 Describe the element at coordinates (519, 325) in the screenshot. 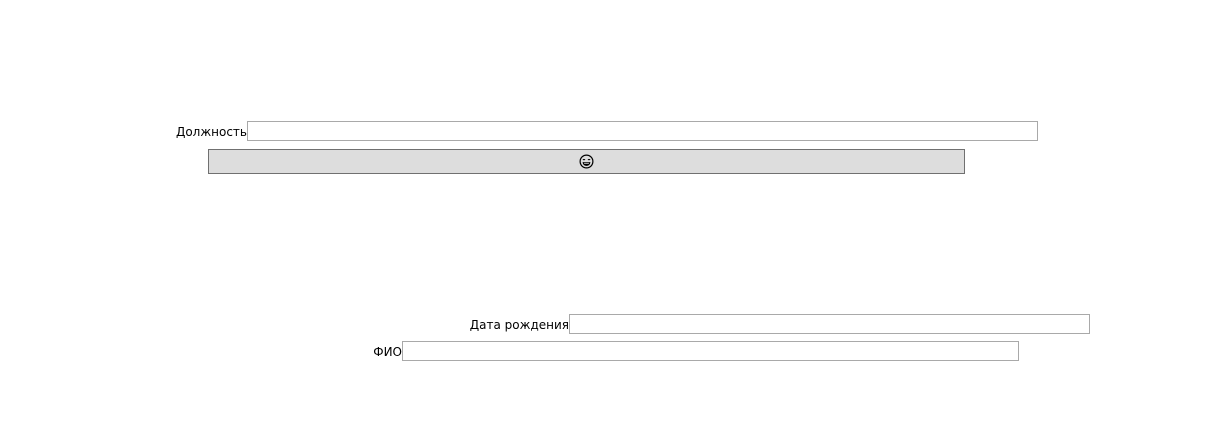

I see `birthdate-label: Дата рождения` at that location.